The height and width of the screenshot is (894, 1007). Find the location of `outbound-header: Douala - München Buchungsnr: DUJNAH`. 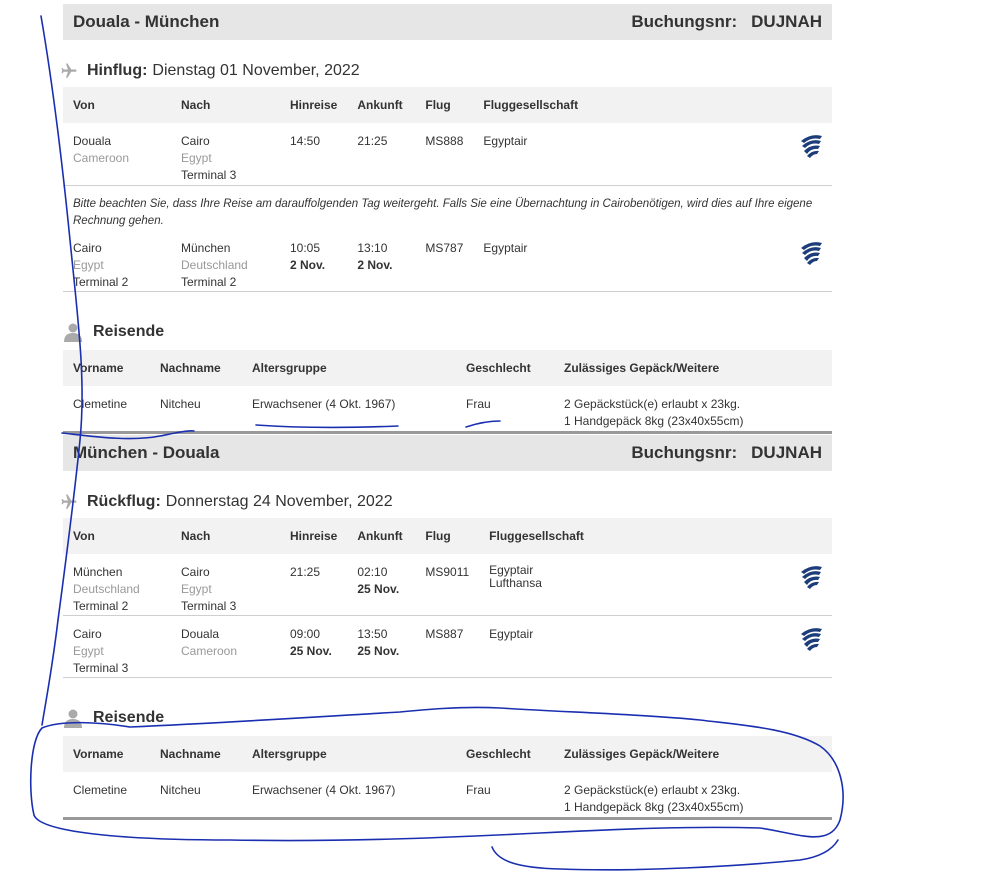

outbound-header: Douala - München Buchungsnr: DUJNAH is located at coordinates (447, 22).